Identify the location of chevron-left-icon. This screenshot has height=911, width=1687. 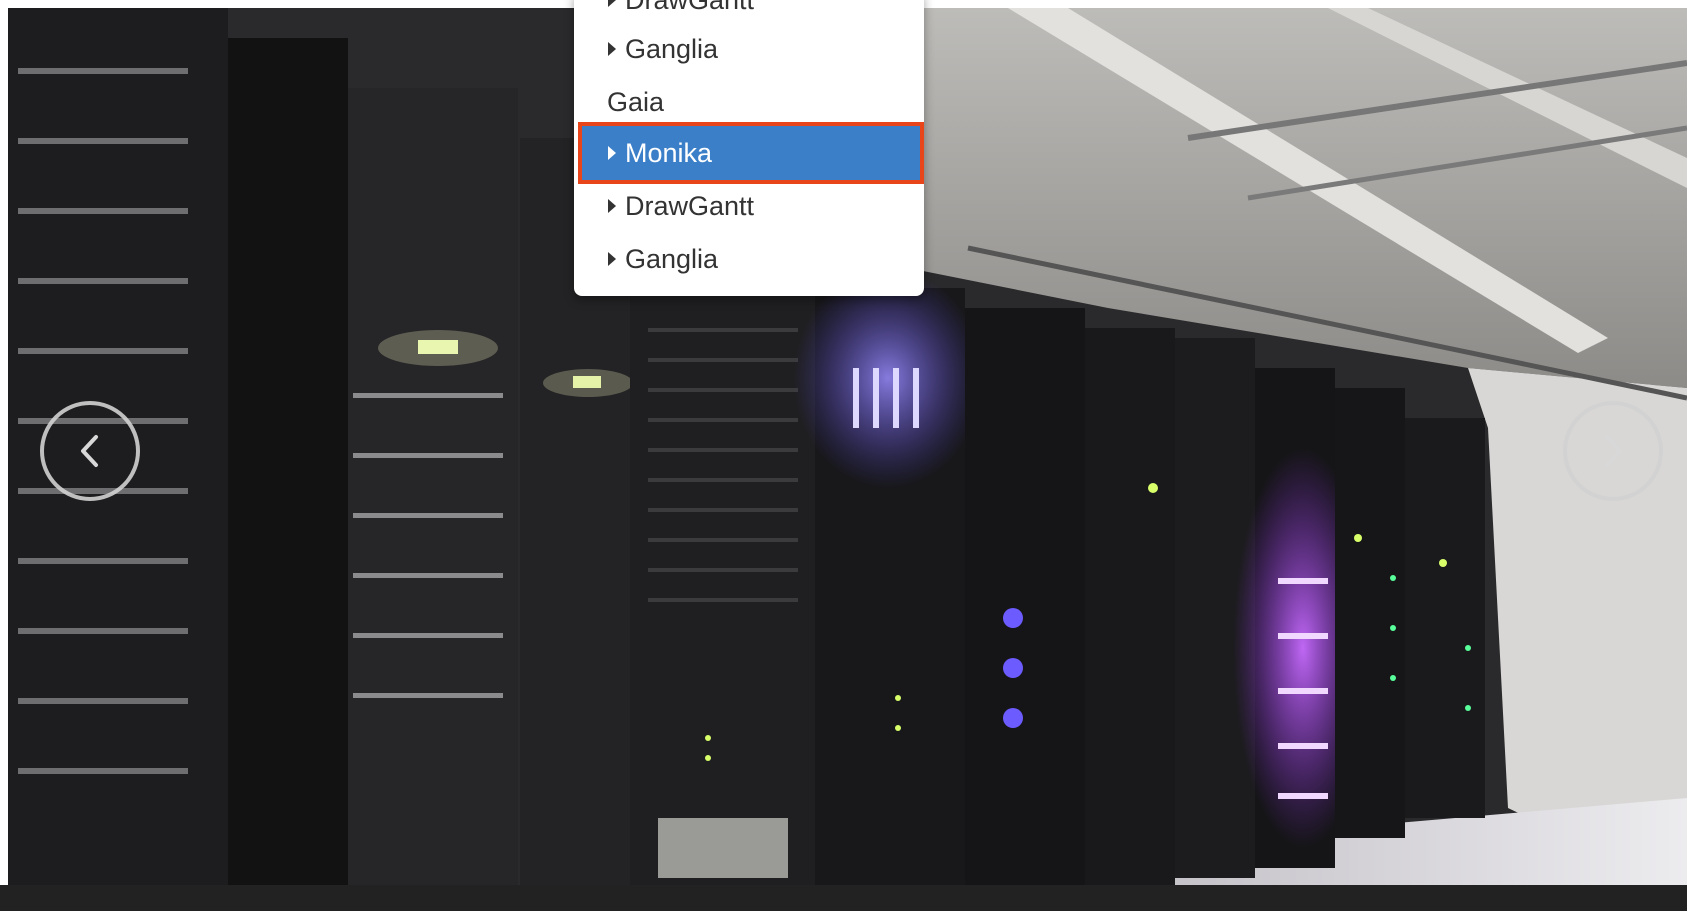
(89, 451).